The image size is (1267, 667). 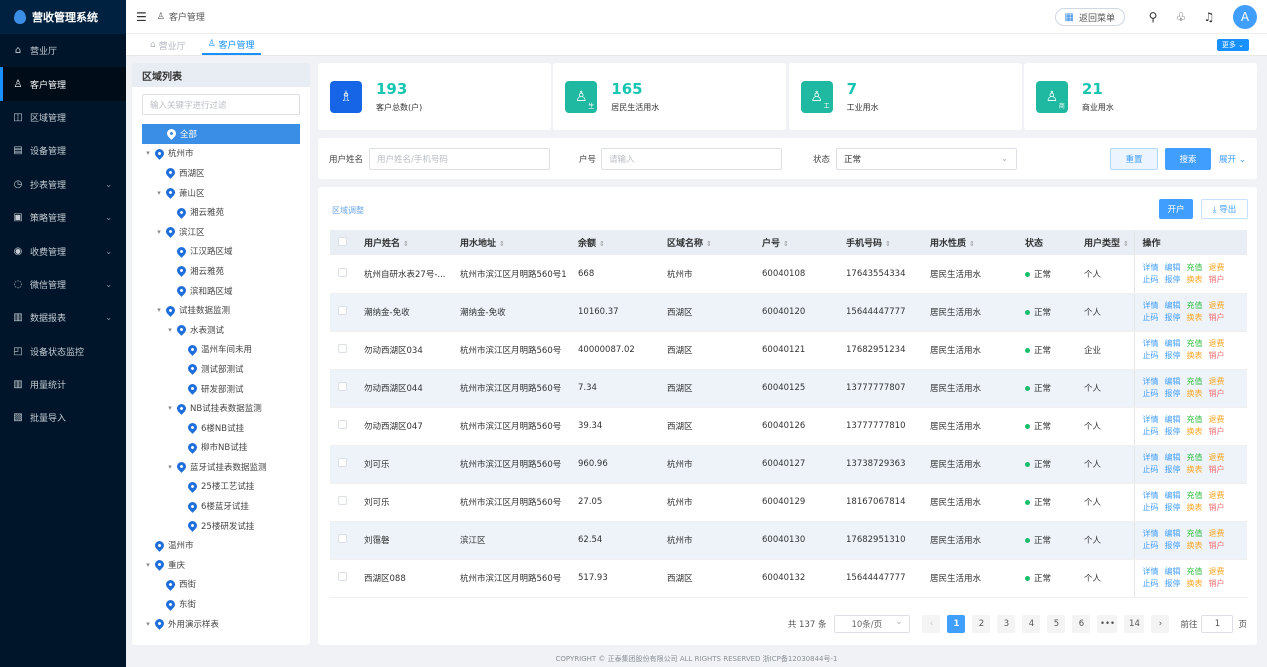 What do you see at coordinates (706, 242) in the screenshot?
I see `column-header: 区域名称 ⇕` at bounding box center [706, 242].